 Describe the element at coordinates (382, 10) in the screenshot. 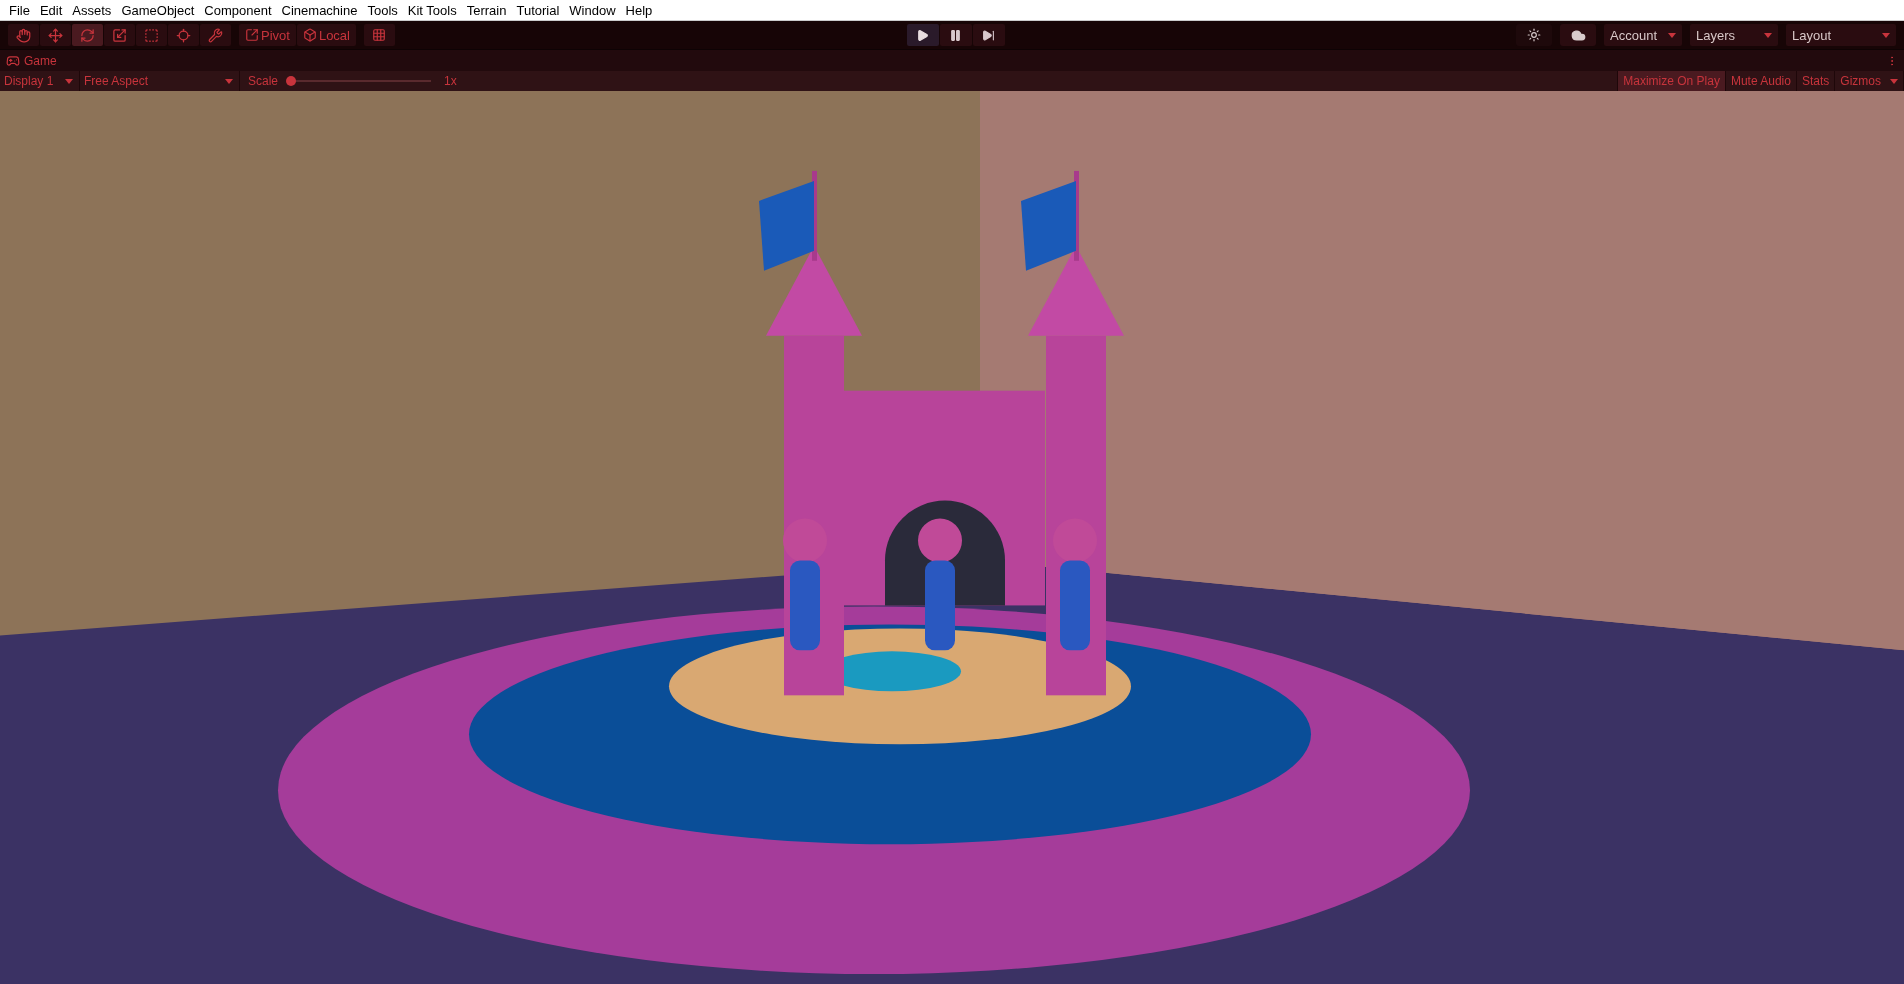

I see `menu-item: Tools` at that location.